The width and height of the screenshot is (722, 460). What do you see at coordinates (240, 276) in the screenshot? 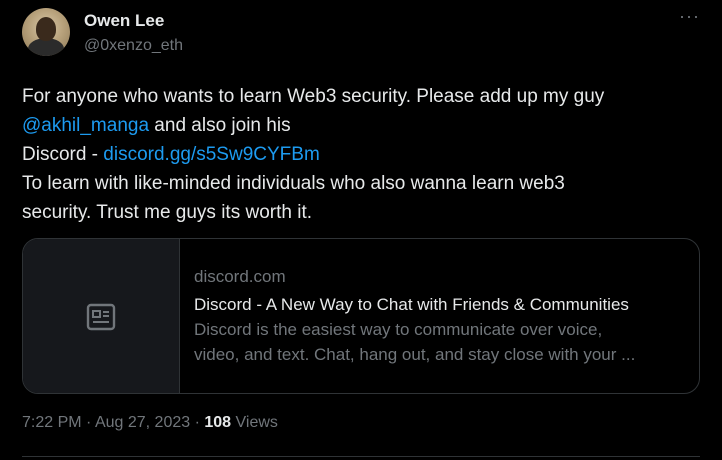
I see `card-domain: discord.com` at bounding box center [240, 276].